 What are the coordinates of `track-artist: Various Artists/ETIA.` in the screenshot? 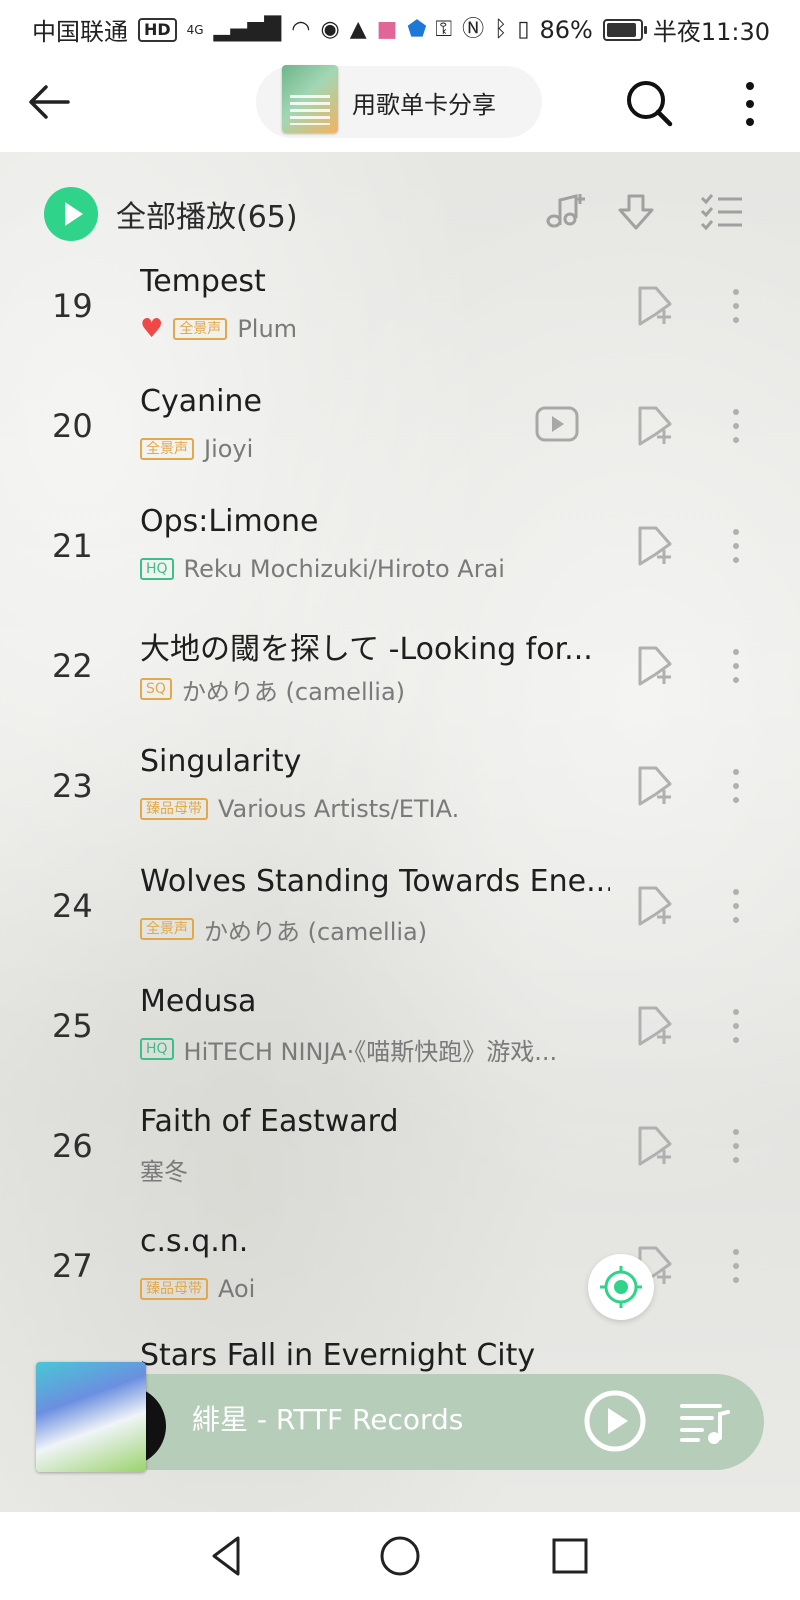 It's located at (339, 809).